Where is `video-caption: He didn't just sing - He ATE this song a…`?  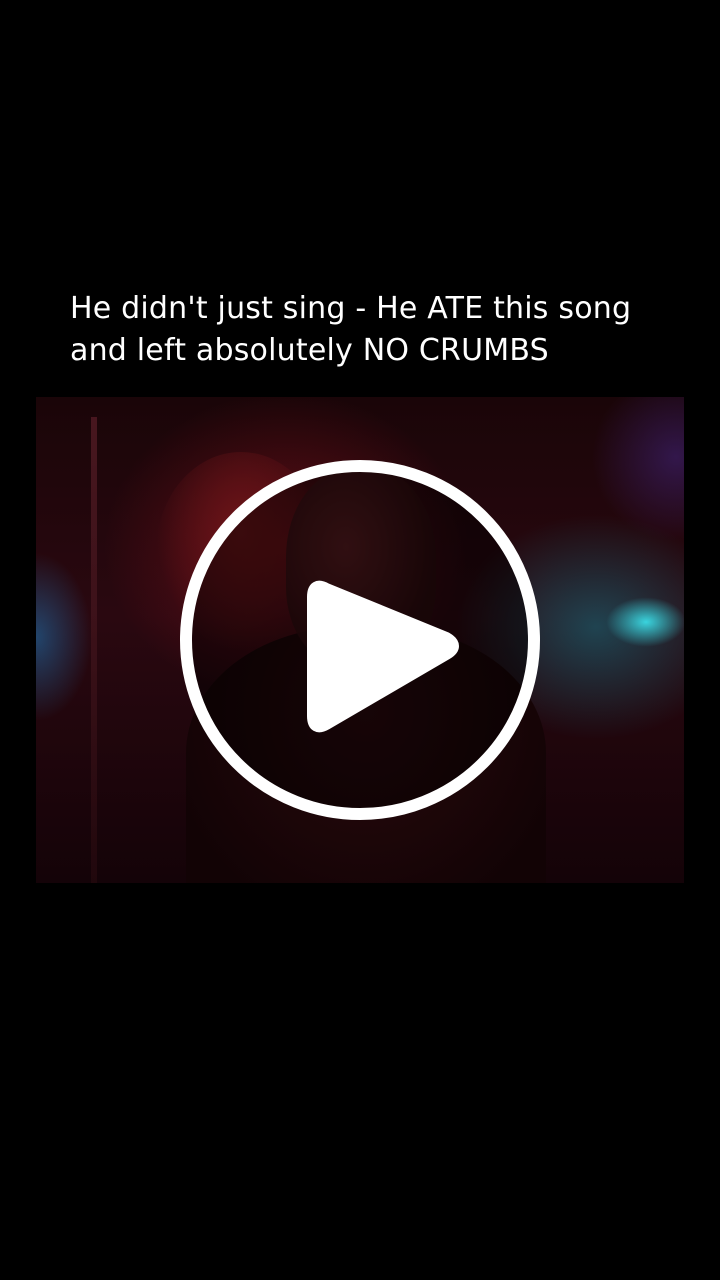
video-caption: He didn't just sing - He ATE this song a… is located at coordinates (370, 330).